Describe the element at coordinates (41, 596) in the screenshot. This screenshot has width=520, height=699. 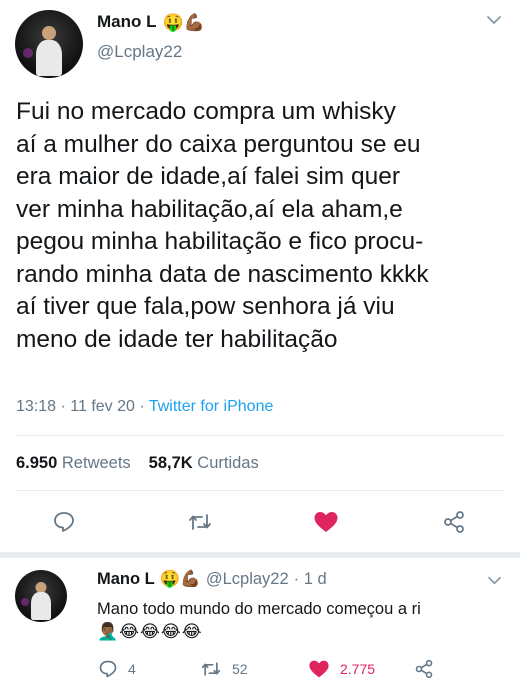
I see `reply-avatar` at that location.